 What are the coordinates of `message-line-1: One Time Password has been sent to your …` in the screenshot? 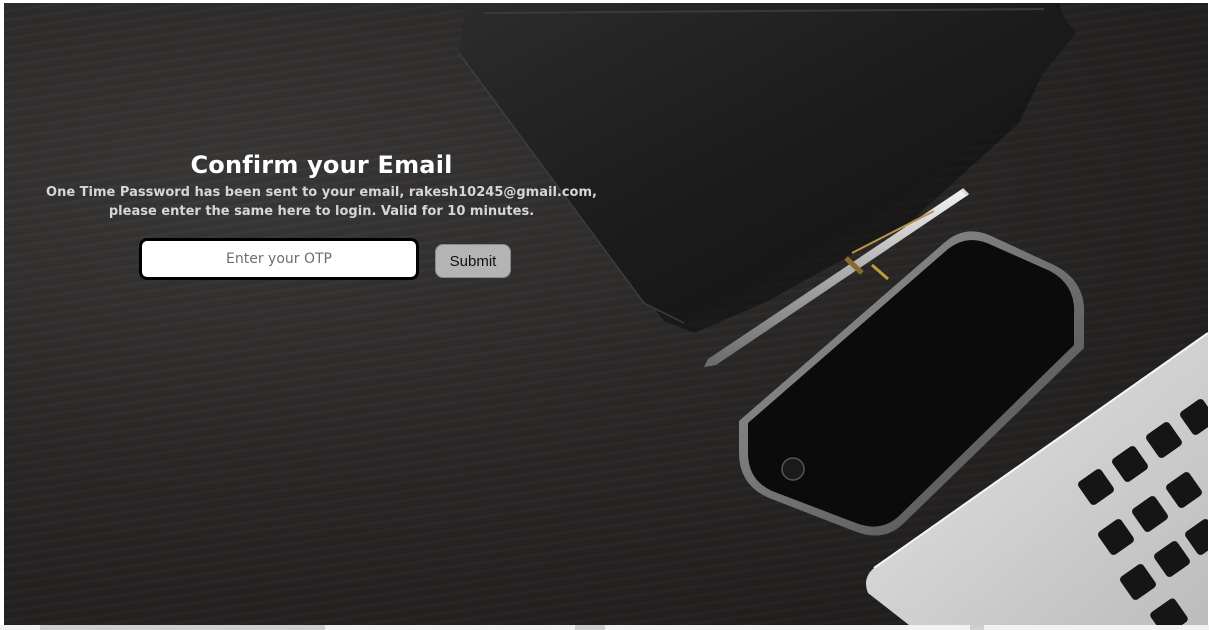 It's located at (321, 192).